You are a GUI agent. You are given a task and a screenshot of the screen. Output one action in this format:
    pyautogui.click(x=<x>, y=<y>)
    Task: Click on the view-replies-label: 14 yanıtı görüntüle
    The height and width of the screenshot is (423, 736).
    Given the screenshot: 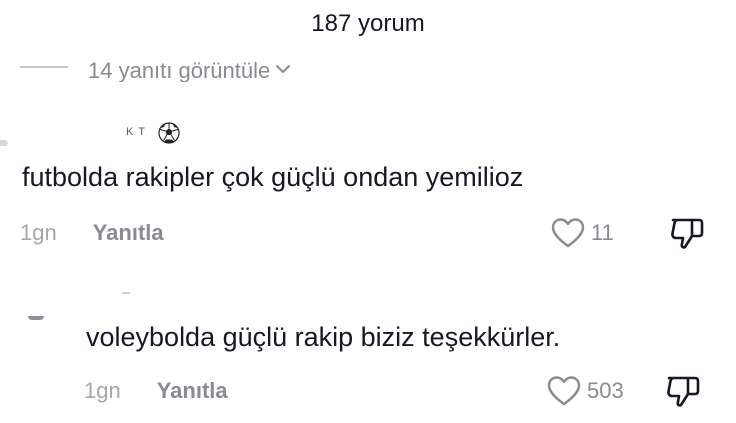 What is the action you would take?
    pyautogui.click(x=179, y=70)
    